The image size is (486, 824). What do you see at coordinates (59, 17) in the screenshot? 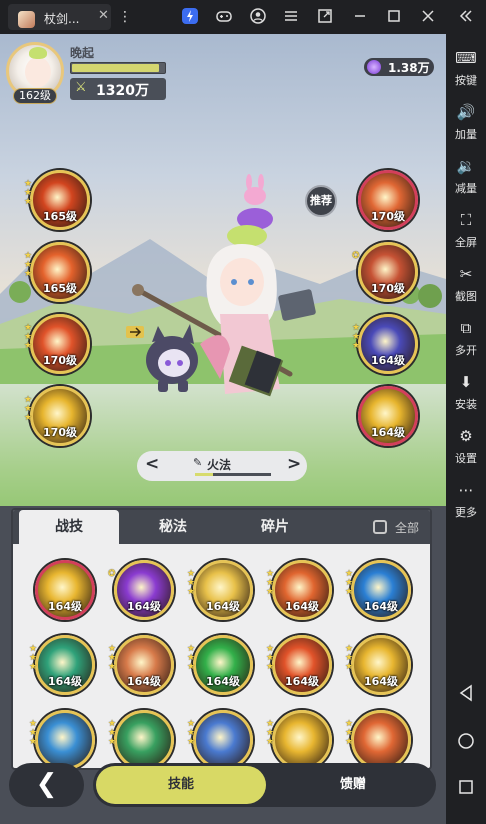
I see `app-tab: 杖剑... ✕` at bounding box center [59, 17].